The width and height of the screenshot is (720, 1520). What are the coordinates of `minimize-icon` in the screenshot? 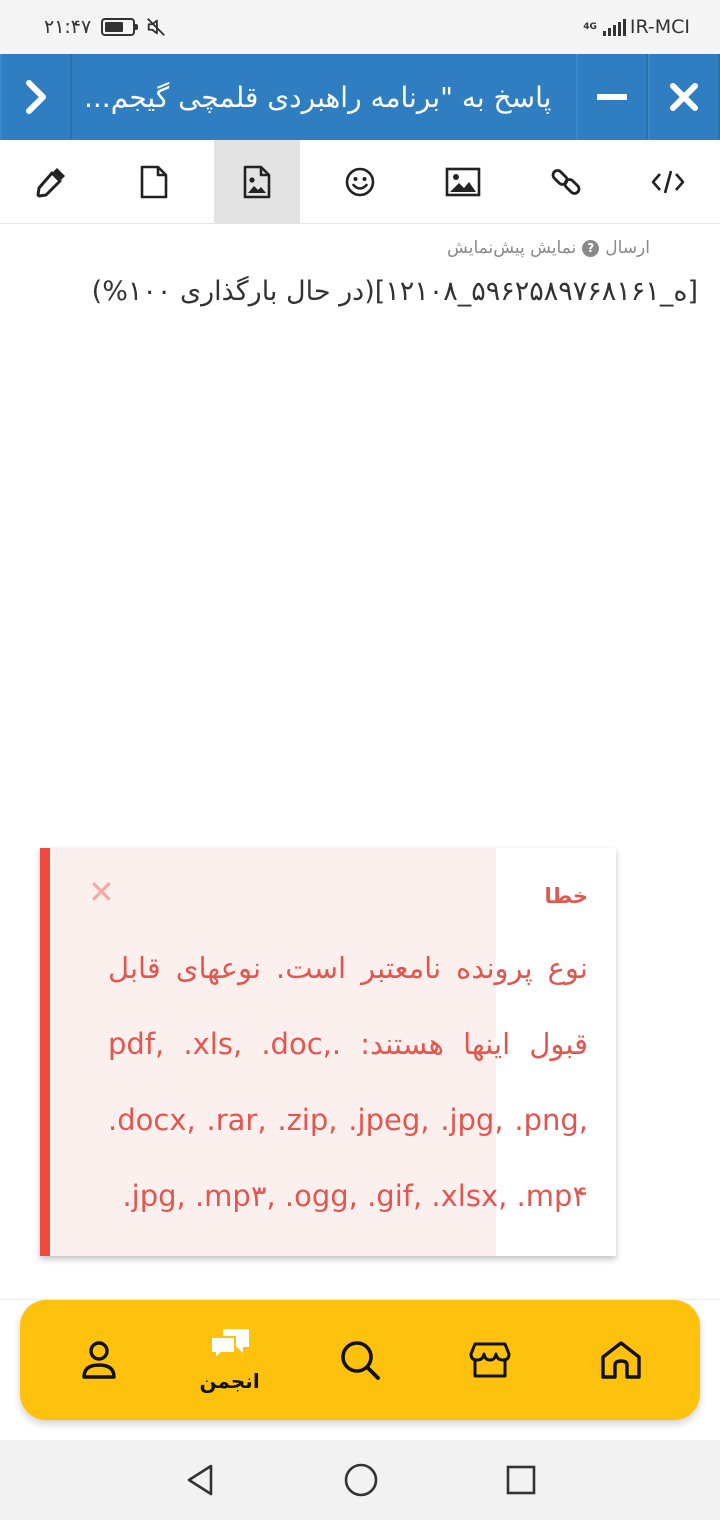 It's located at (612, 97).